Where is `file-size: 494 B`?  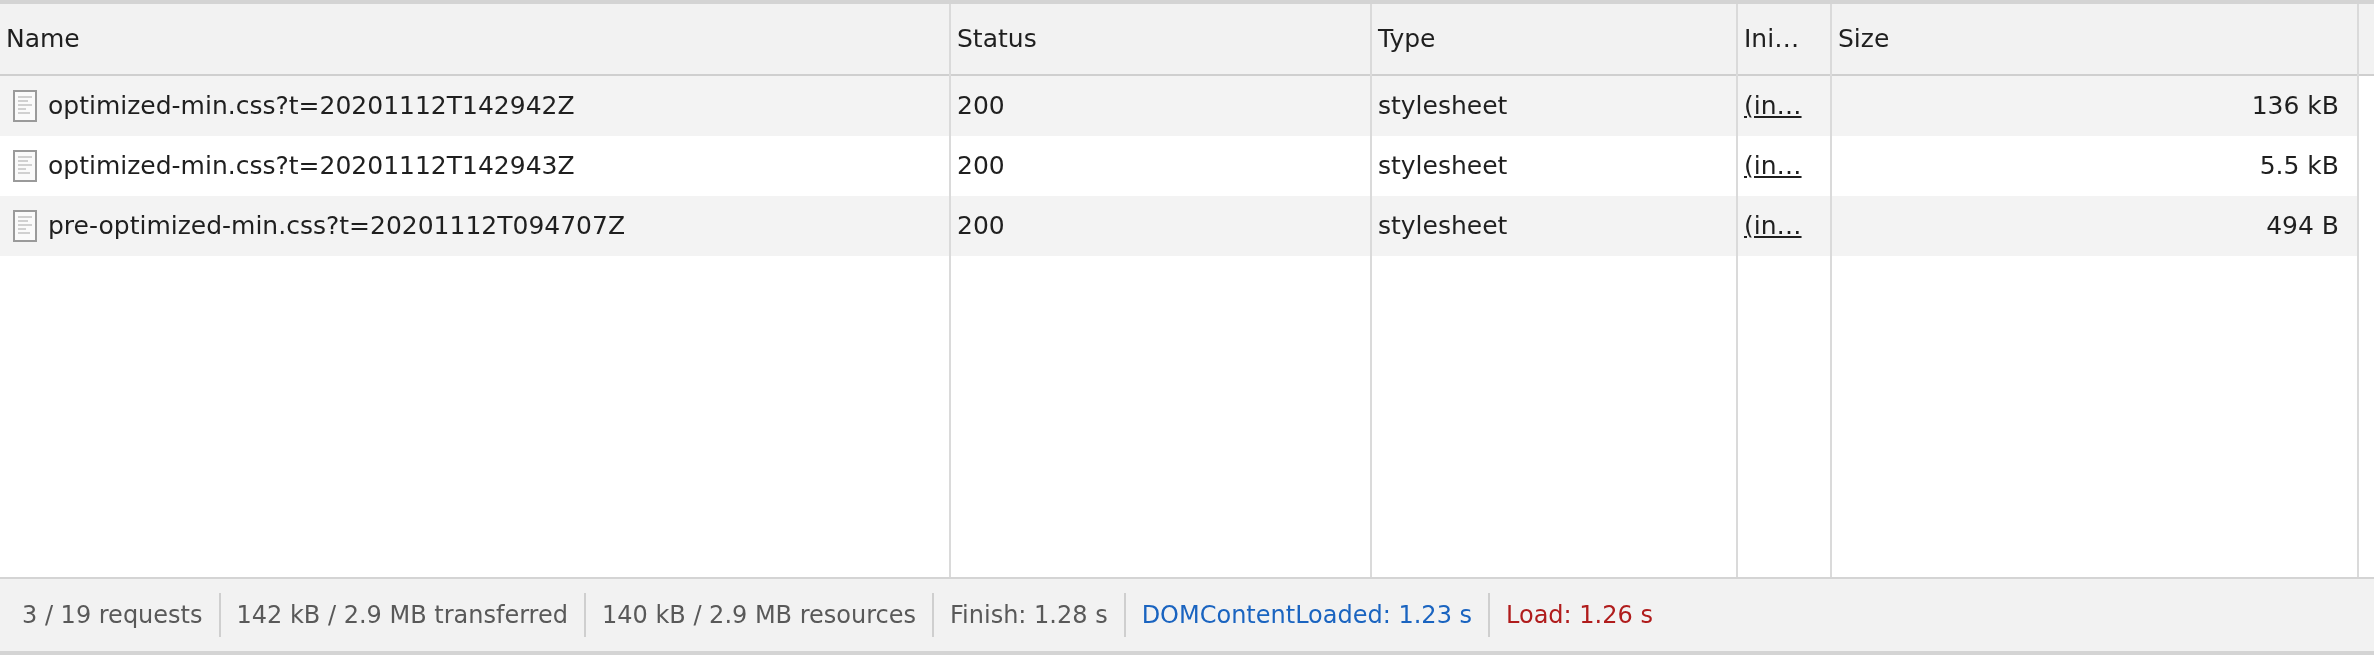
file-size: 494 B is located at coordinates (2302, 226).